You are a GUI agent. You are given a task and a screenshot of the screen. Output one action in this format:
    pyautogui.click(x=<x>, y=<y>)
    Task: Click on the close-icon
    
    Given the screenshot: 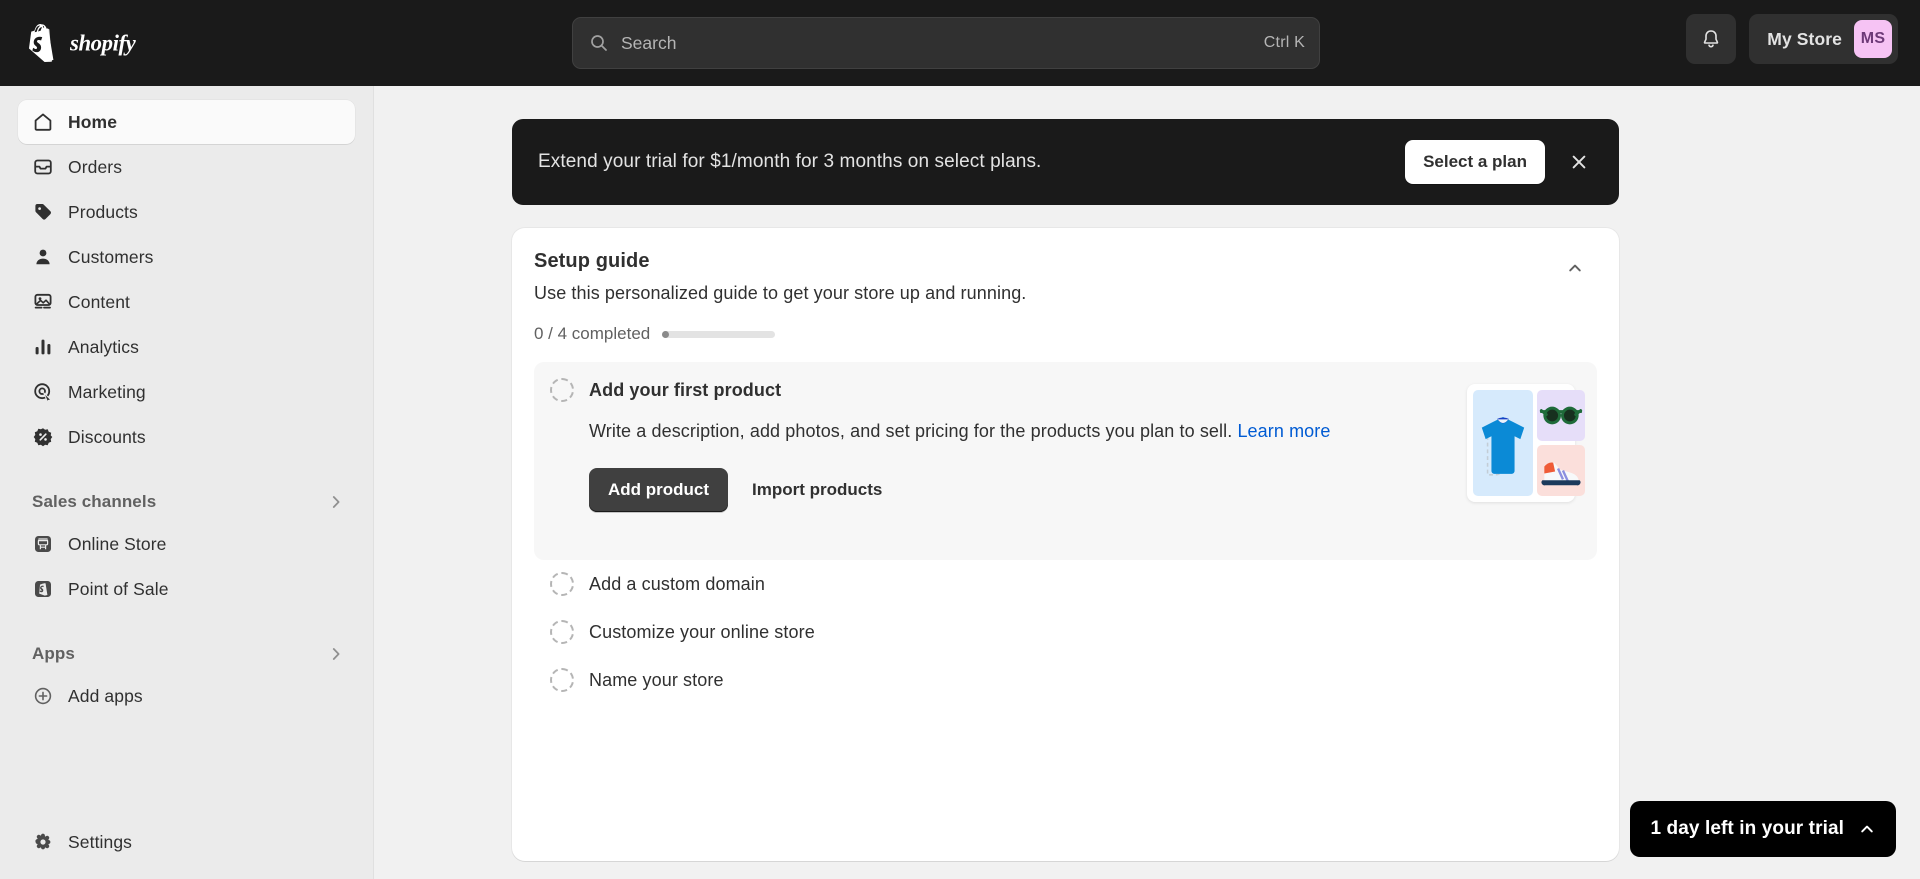 What is the action you would take?
    pyautogui.click(x=1579, y=162)
    